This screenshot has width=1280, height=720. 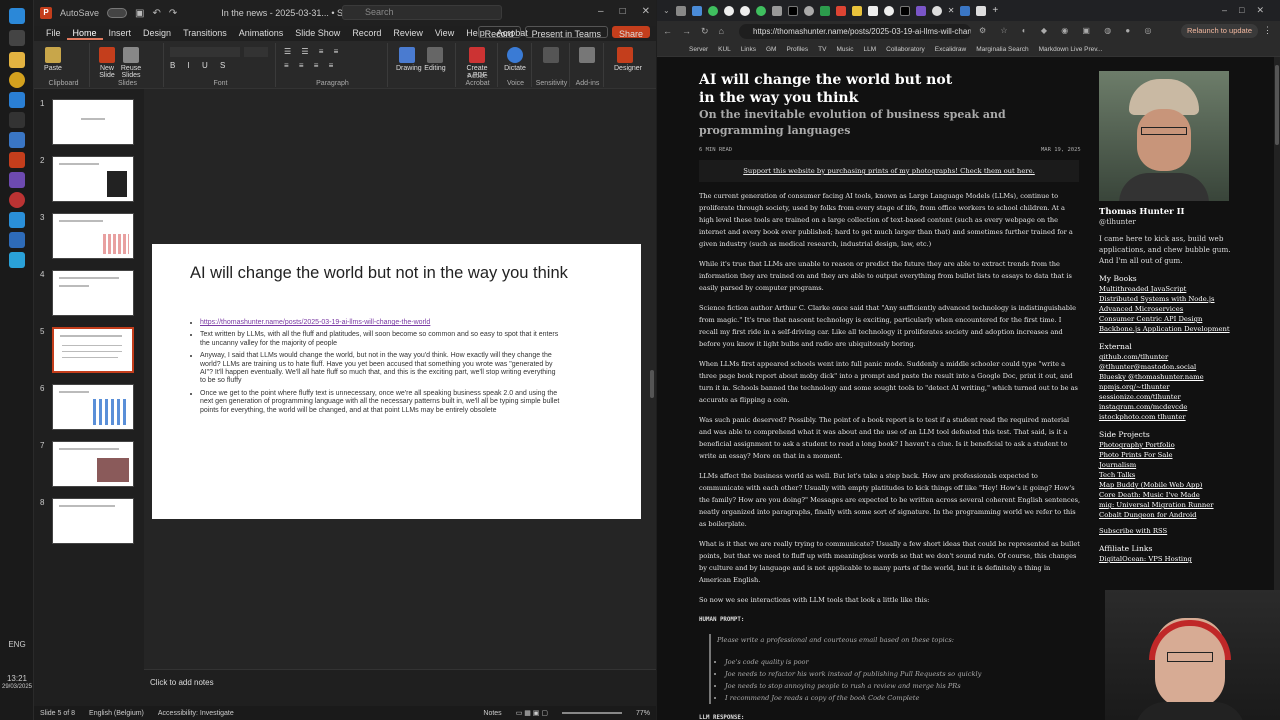 I want to click on book-link: Consumer Centric API Design, so click(x=1169, y=319).